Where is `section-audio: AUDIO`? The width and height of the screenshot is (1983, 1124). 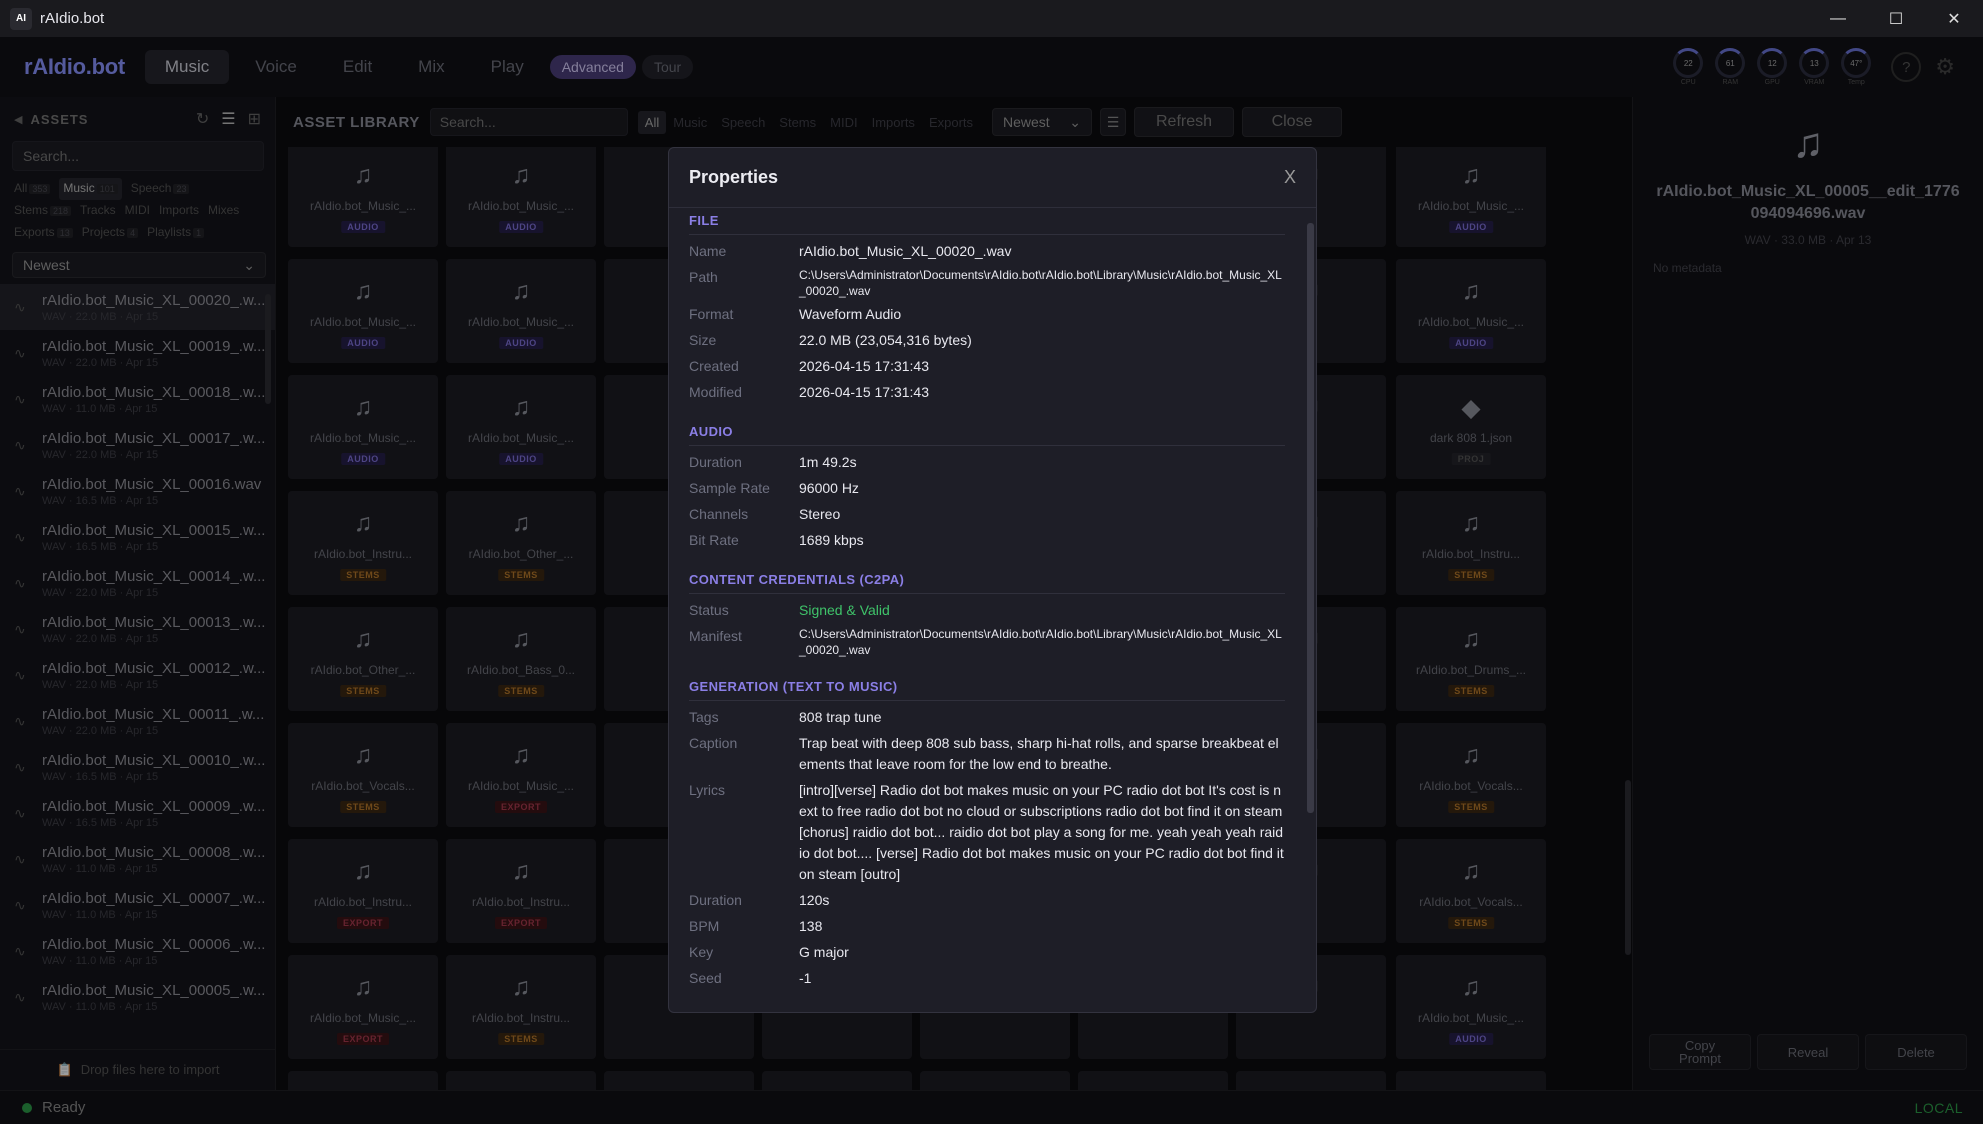
section-audio: AUDIO is located at coordinates (987, 432).